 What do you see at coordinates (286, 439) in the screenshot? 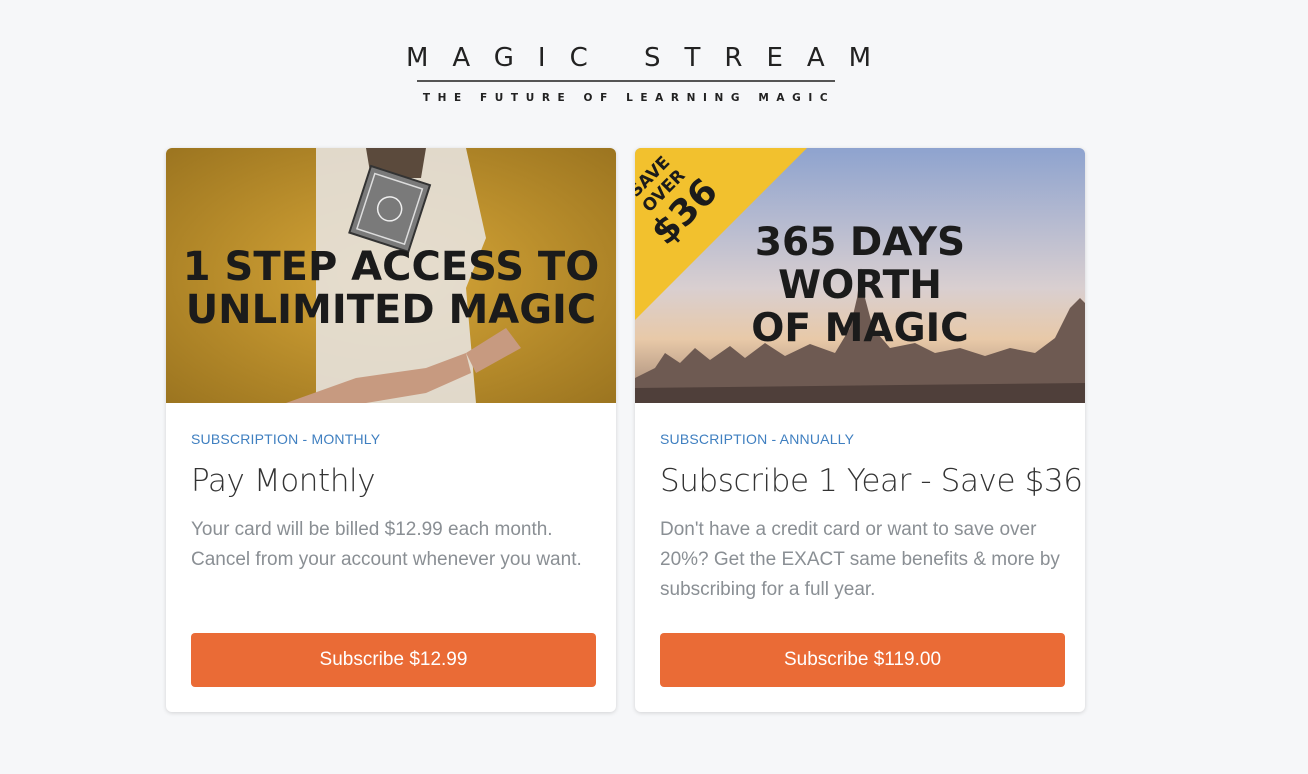
I see `plan-category: SUBSCRIPTION - MONTHLY` at bounding box center [286, 439].